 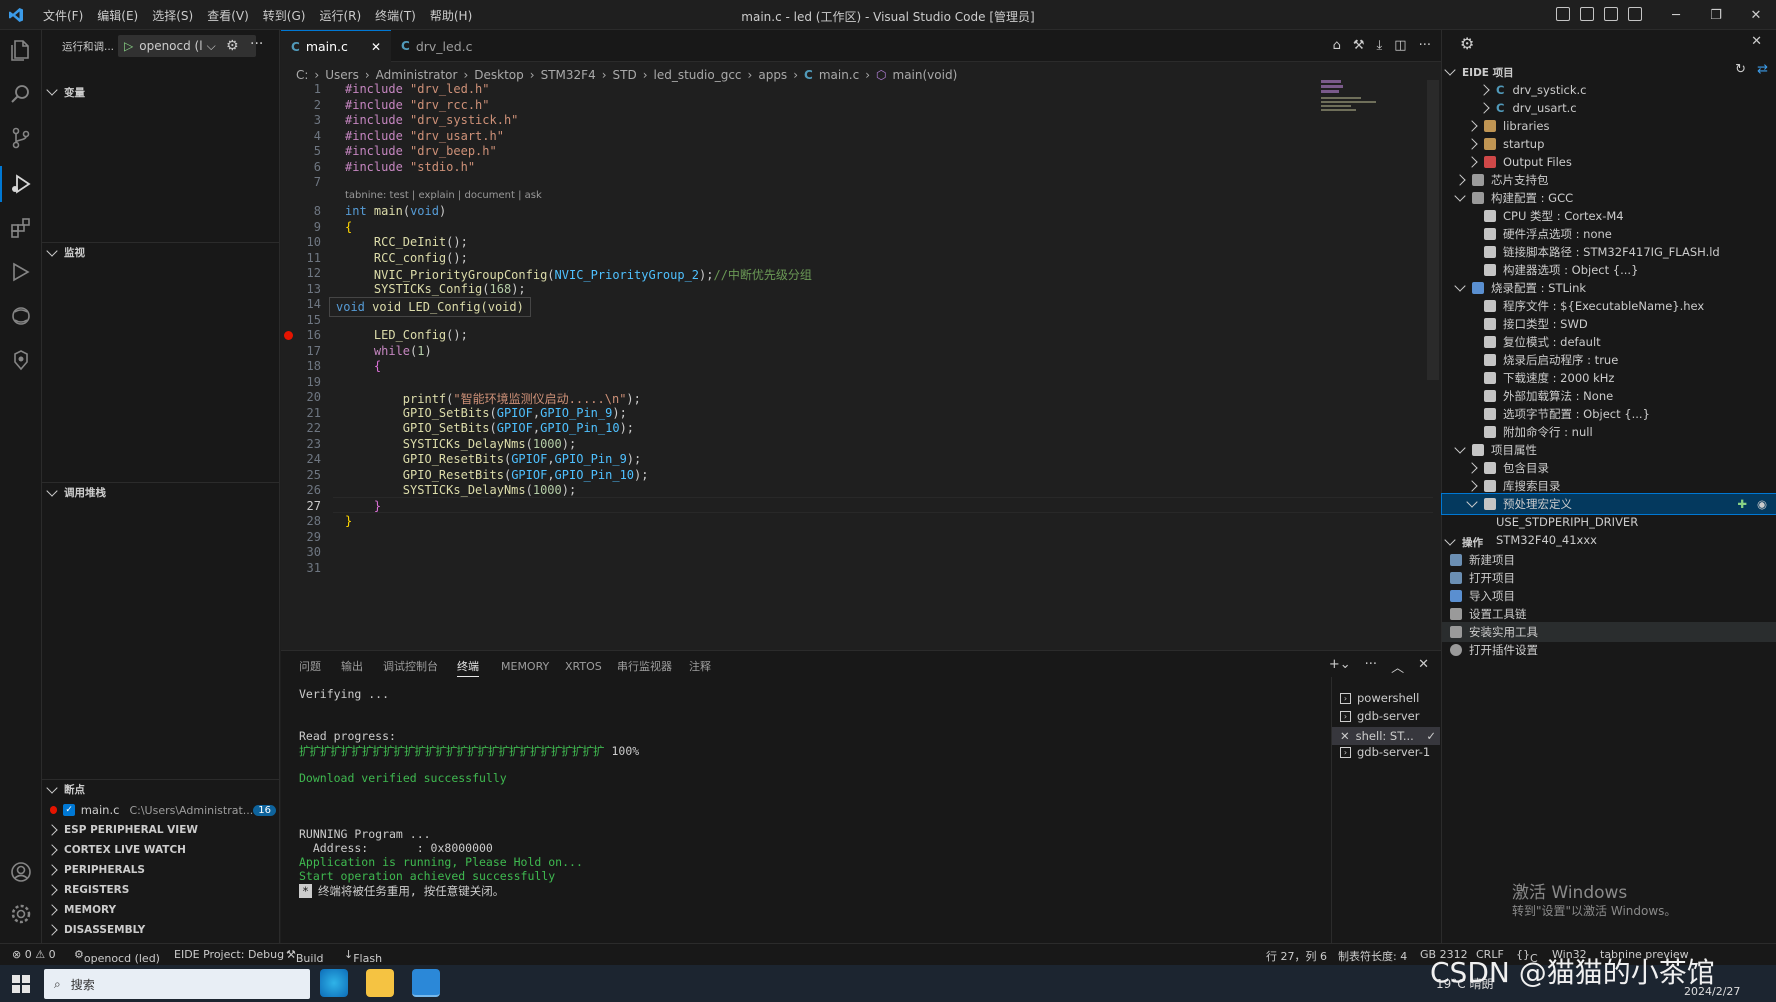 What do you see at coordinates (1359, 45) in the screenshot?
I see `eide-rebuild-icon: ⚒` at bounding box center [1359, 45].